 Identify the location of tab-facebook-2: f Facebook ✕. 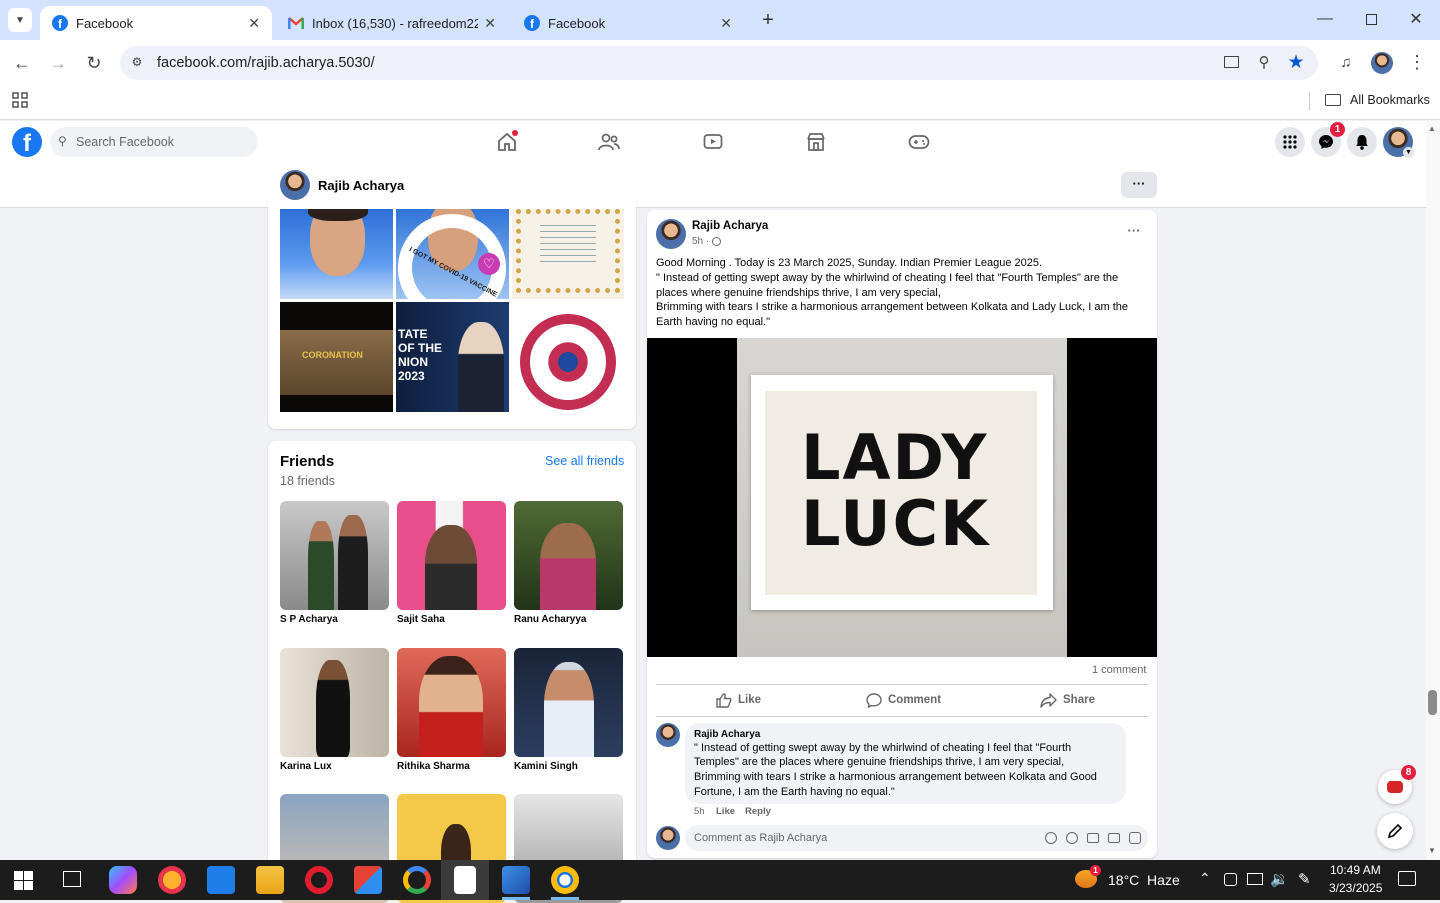
(628, 23).